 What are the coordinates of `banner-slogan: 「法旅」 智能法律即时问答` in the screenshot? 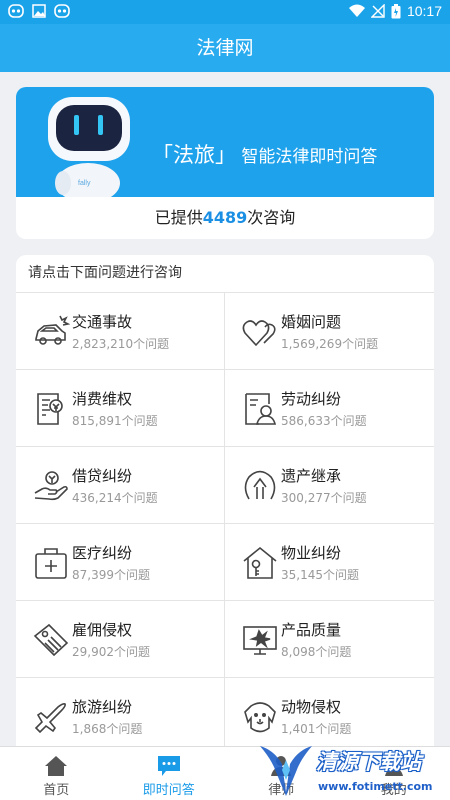 It's located at (264, 154).